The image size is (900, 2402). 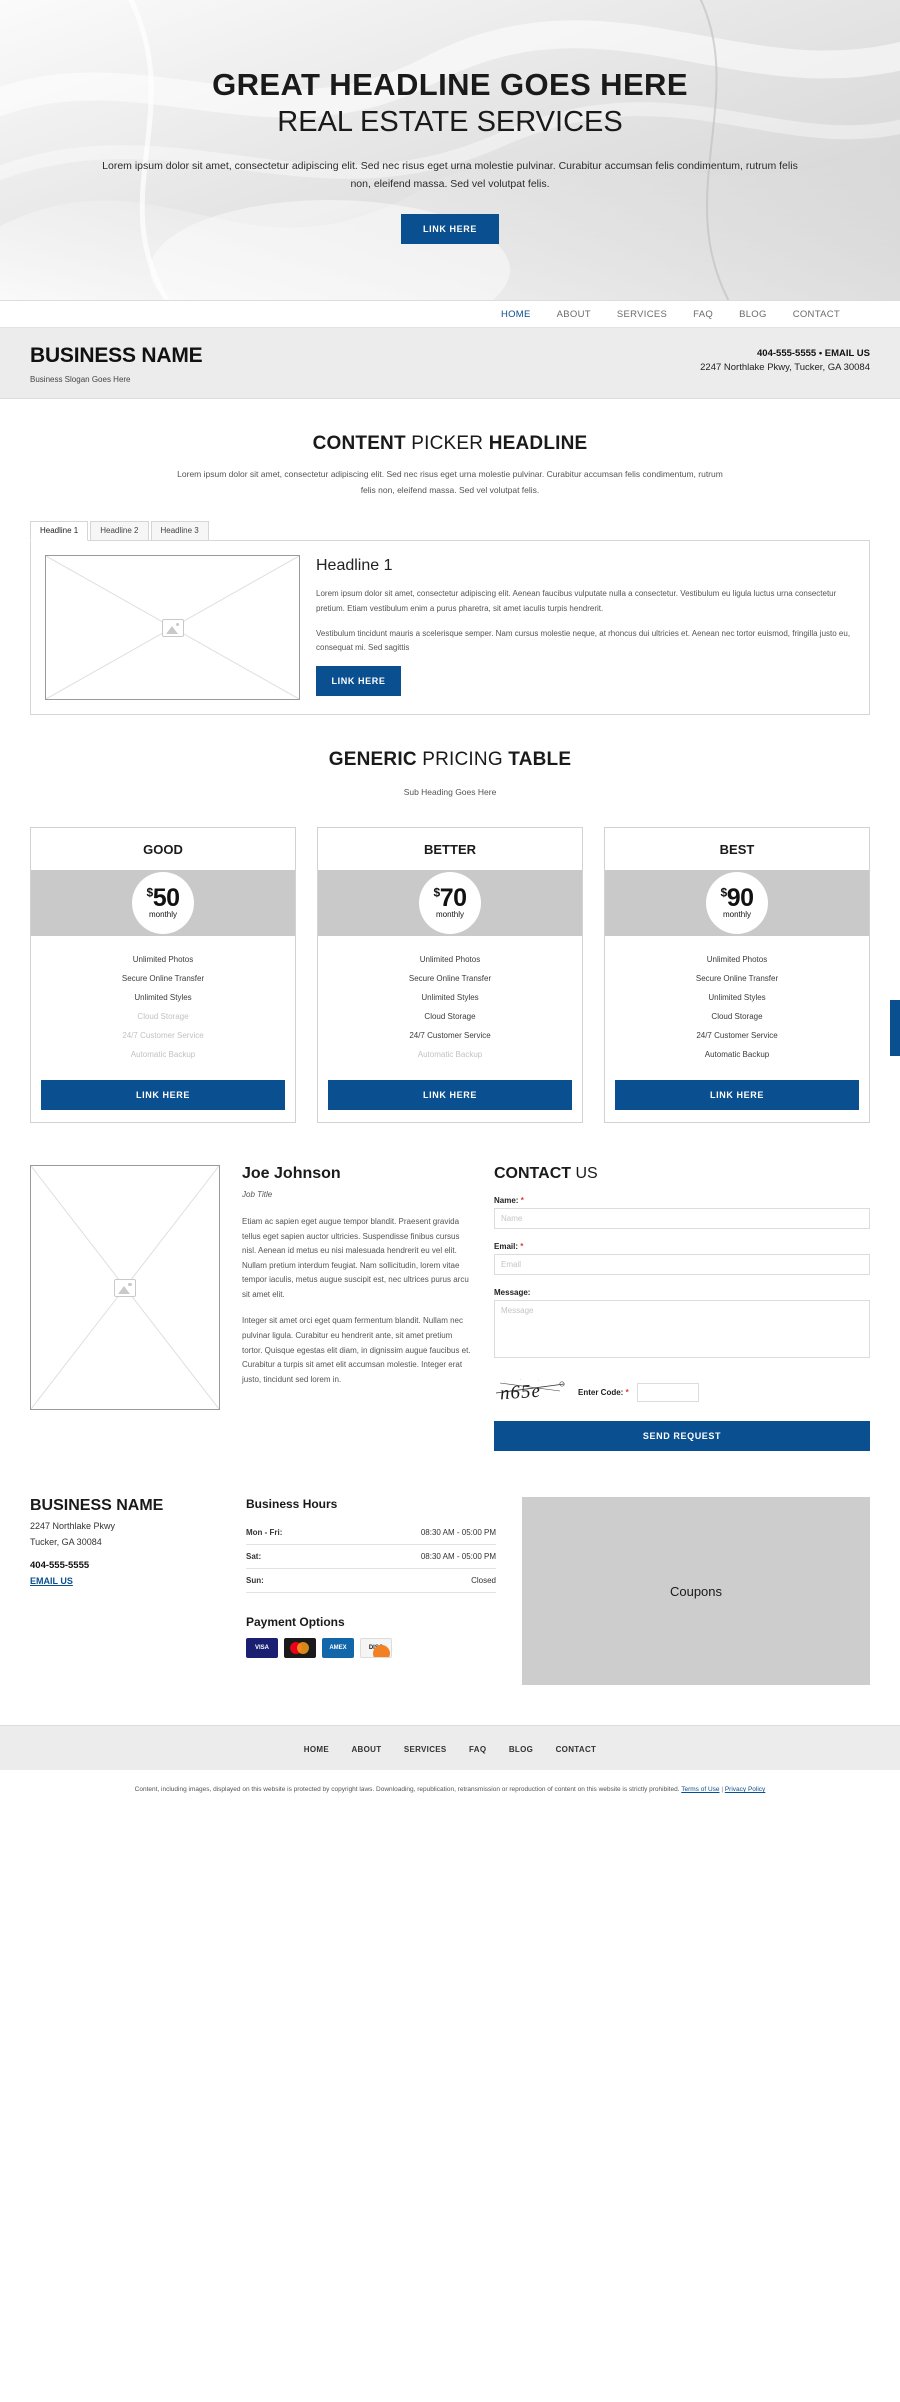 What do you see at coordinates (163, 1017) in the screenshot?
I see `plan-feature-disabled: Cloud Storage` at bounding box center [163, 1017].